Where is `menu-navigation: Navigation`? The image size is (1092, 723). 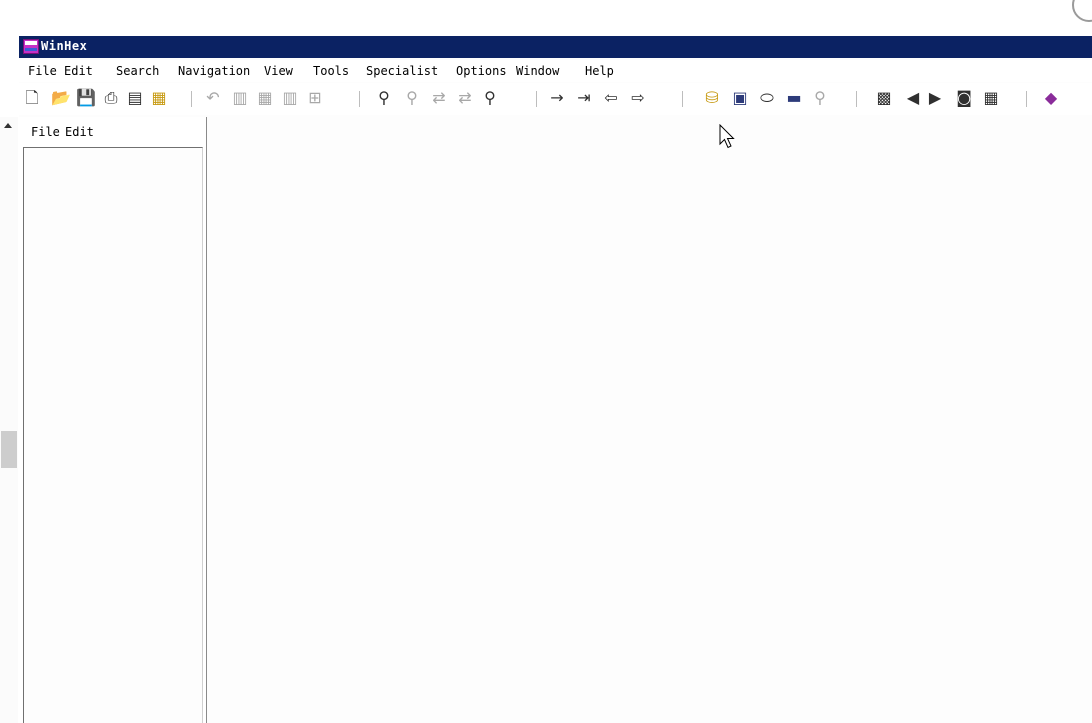
menu-navigation: Navigation is located at coordinates (214, 71).